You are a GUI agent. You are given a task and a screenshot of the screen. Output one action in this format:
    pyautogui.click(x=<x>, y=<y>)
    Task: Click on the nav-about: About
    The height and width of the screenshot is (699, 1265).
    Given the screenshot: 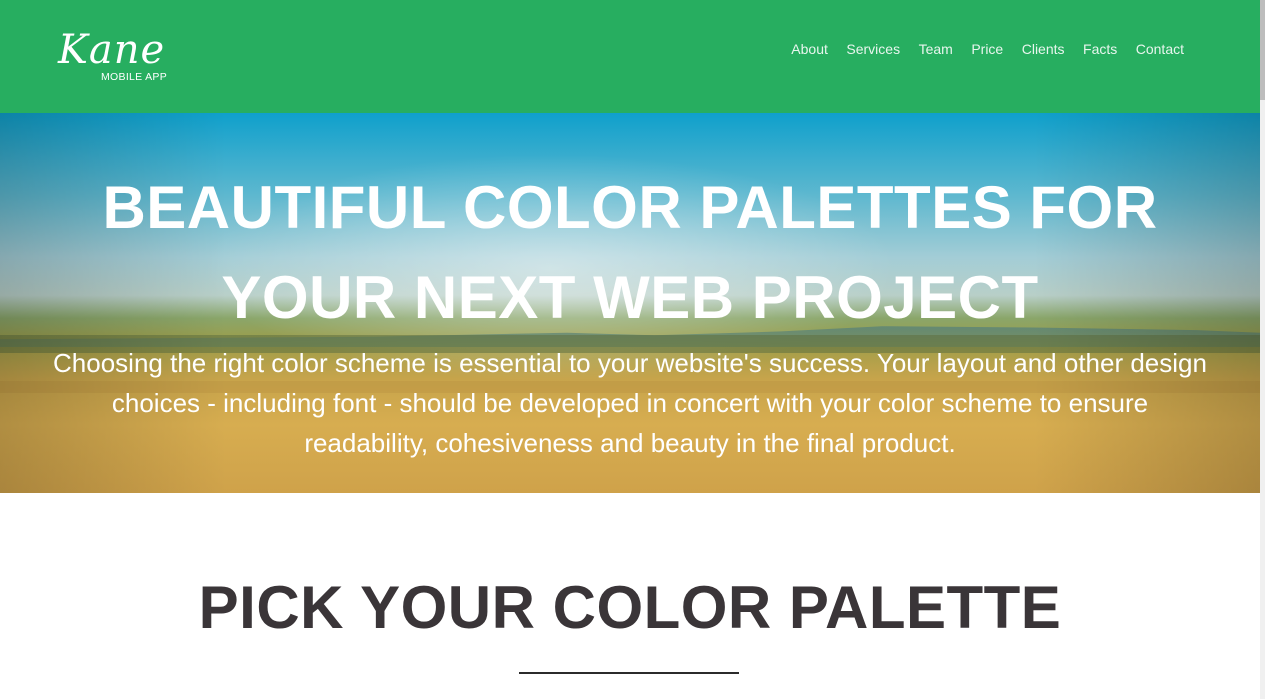 What is the action you would take?
    pyautogui.click(x=809, y=49)
    